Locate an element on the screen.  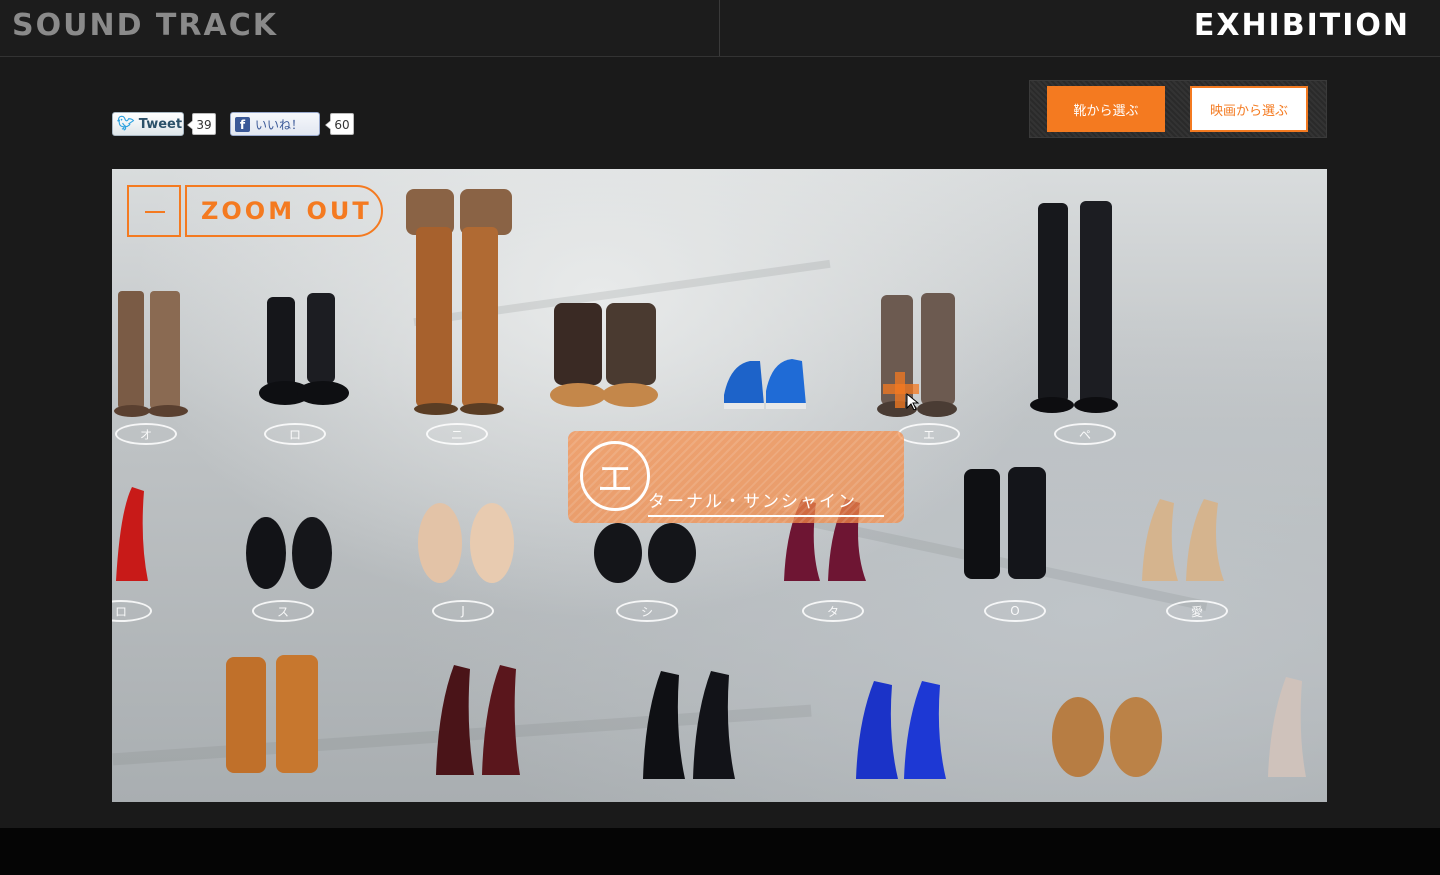
tooltip-kana-badge: エ is located at coordinates (615, 476).